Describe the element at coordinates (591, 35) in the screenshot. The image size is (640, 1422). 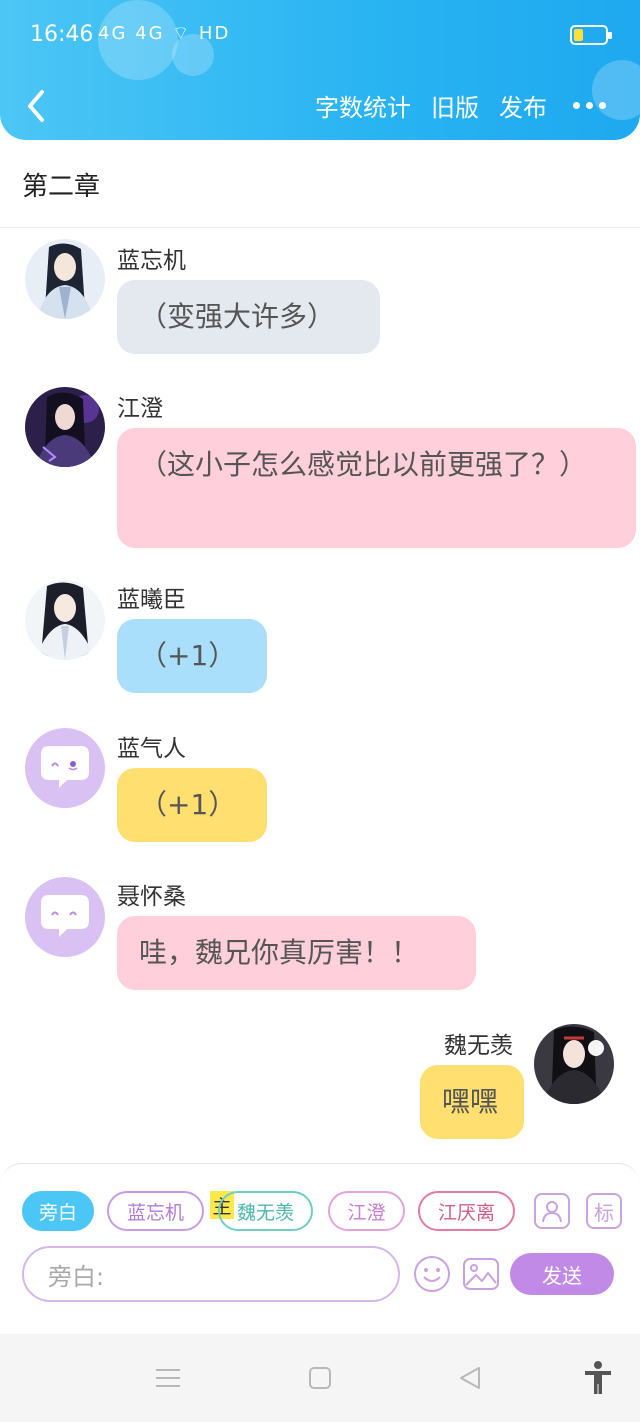
I see `battery-icon` at that location.